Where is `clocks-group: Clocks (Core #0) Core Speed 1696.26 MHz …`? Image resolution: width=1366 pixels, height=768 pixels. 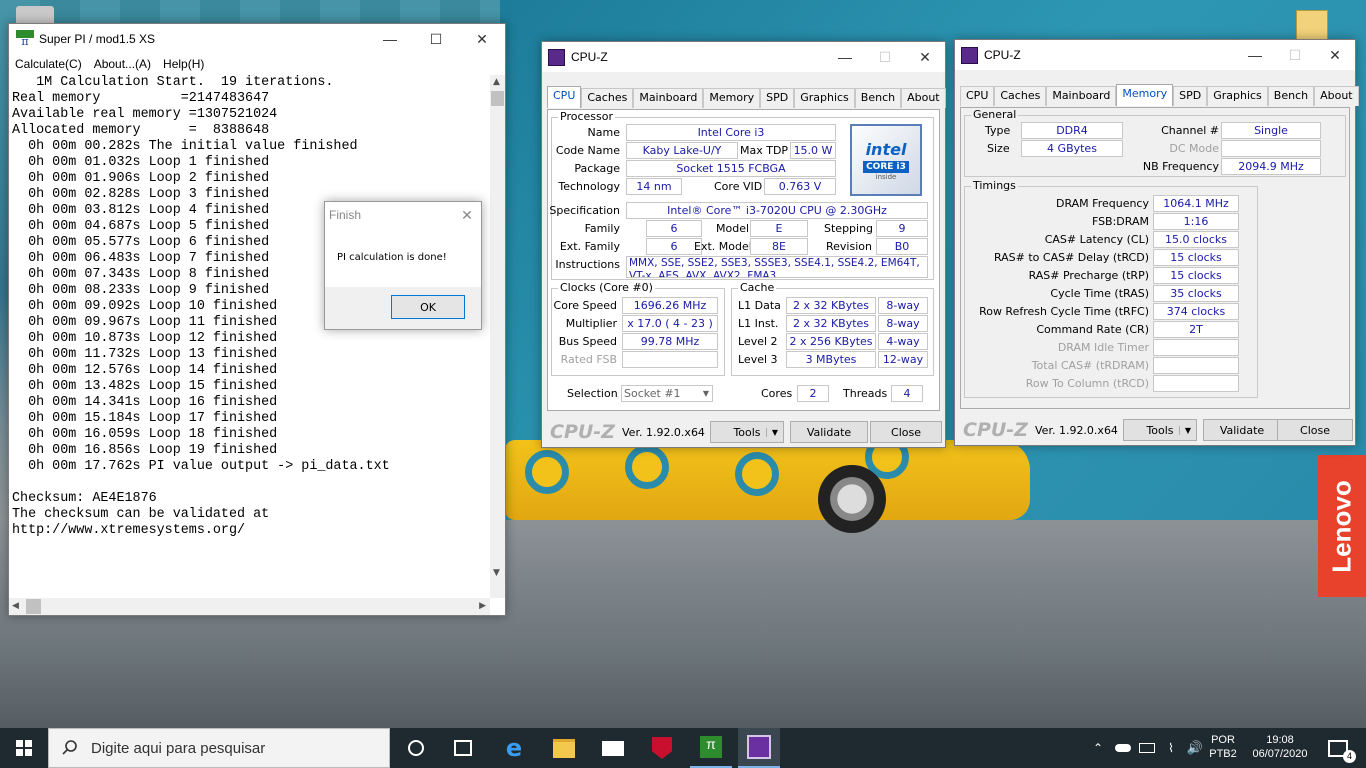
clocks-group: Clocks (Core #0) Core Speed 1696.26 MHz … is located at coordinates (638, 328).